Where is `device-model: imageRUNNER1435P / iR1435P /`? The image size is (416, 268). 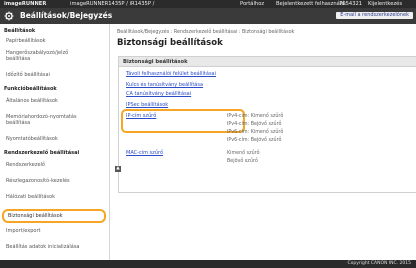
device-model: imageRUNNER1435P / iR1435P / is located at coordinates (112, 4).